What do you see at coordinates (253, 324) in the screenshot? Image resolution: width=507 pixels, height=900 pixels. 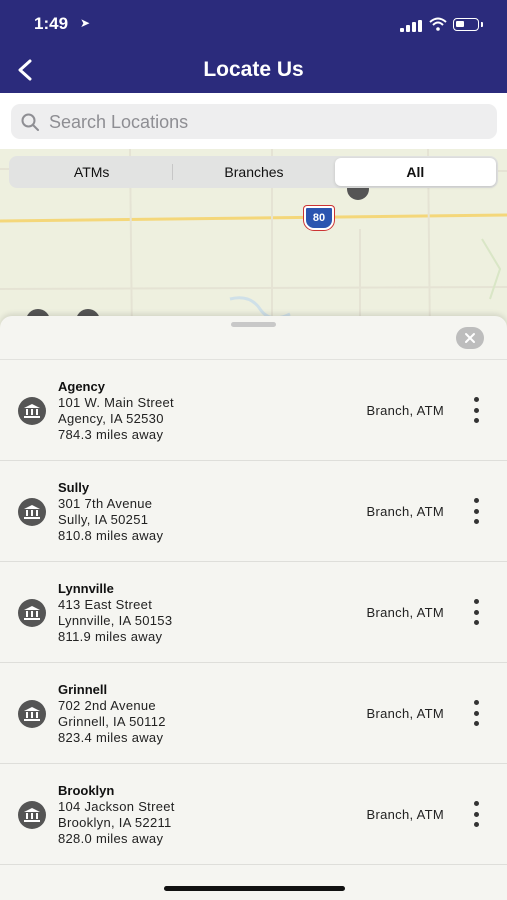 I see `sheet-grabber-handle` at bounding box center [253, 324].